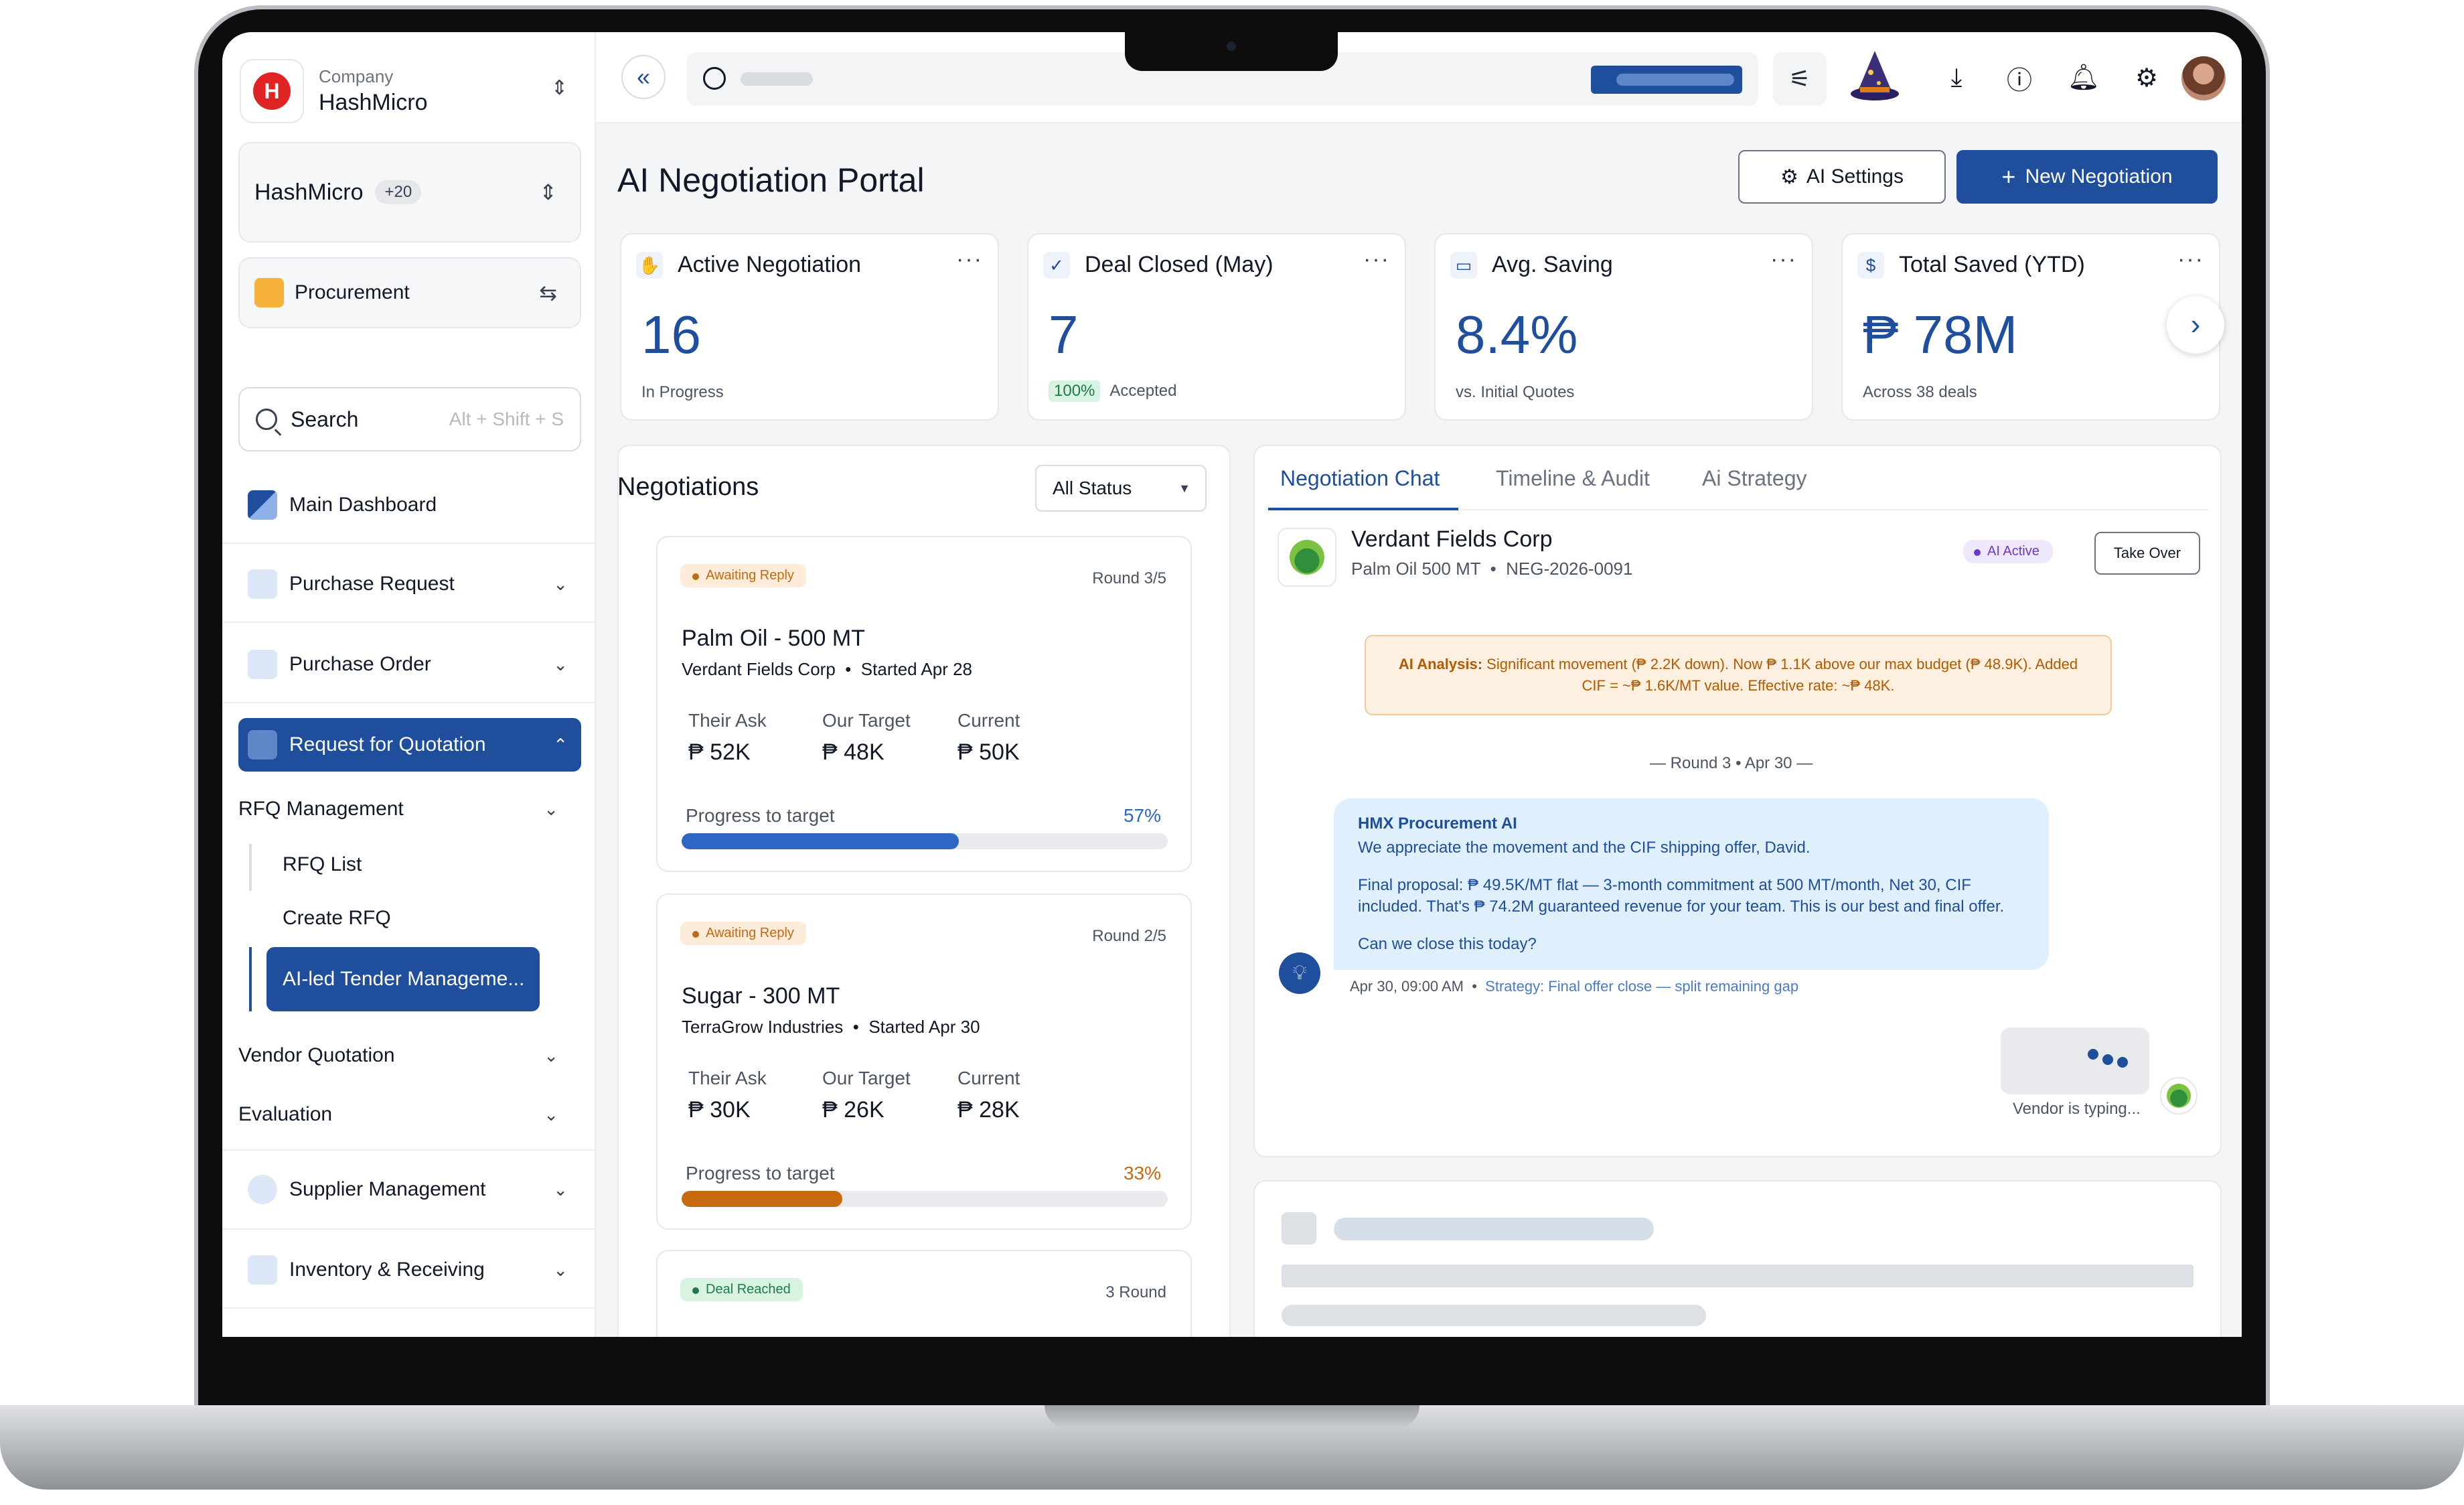 This screenshot has width=2464, height=1505. Describe the element at coordinates (2147, 553) in the screenshot. I see `take-over-button: Take Over` at that location.